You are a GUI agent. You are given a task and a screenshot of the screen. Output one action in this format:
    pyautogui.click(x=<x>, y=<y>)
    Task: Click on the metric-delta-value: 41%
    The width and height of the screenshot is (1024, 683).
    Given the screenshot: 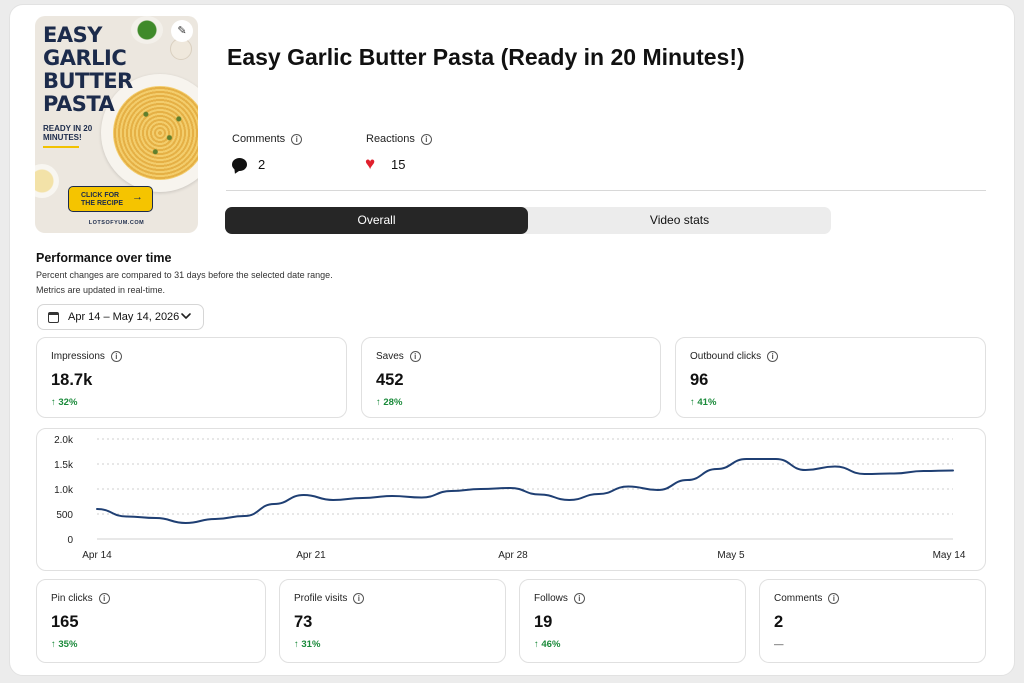 What is the action you would take?
    pyautogui.click(x=707, y=402)
    